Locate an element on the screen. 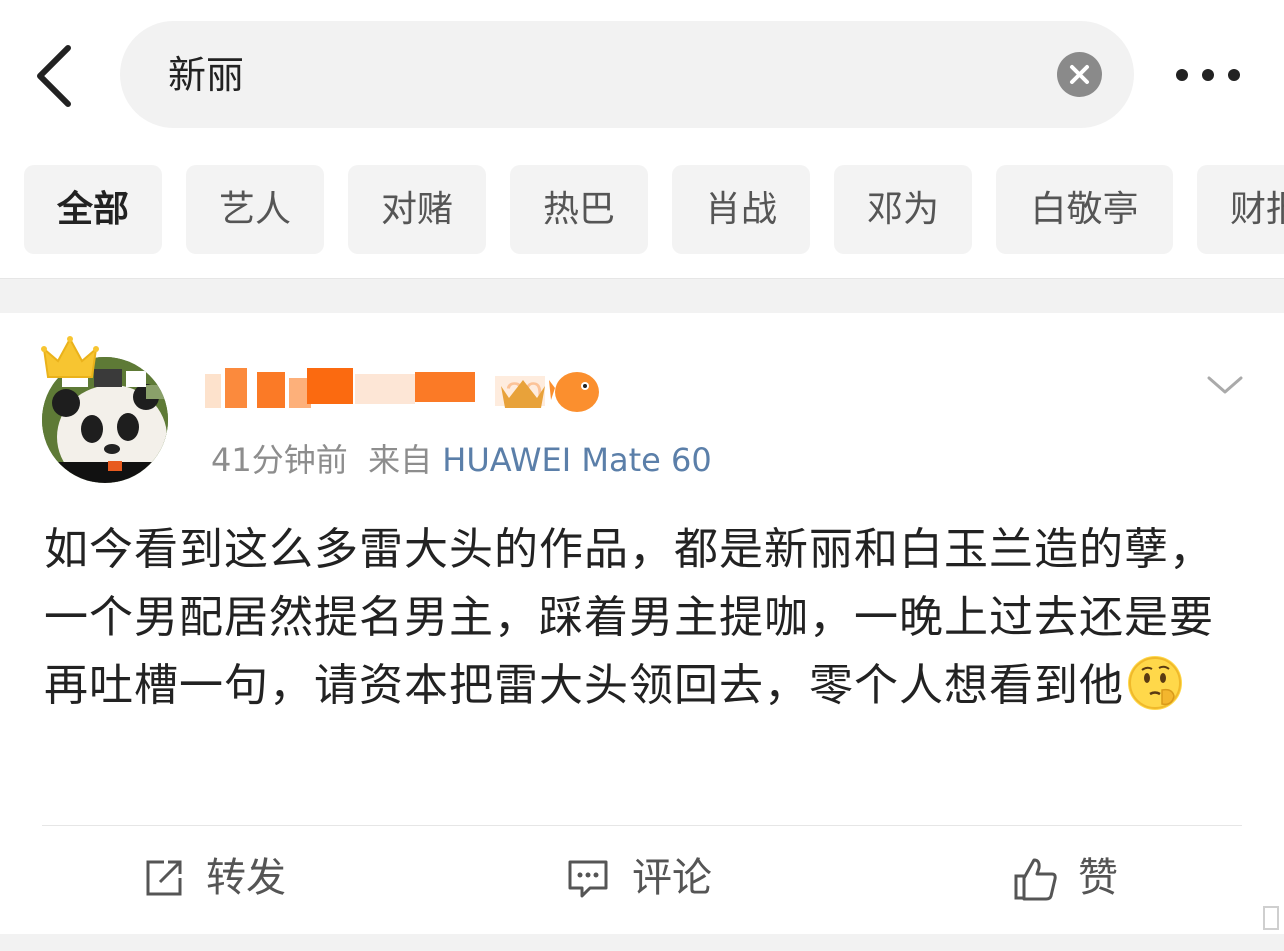  thumbs-up-icon is located at coordinates (1035, 879).